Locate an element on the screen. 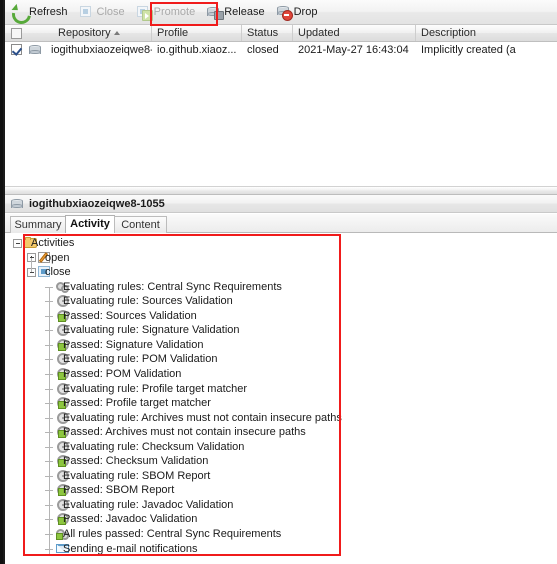  sort-ascending-icon is located at coordinates (117, 33).